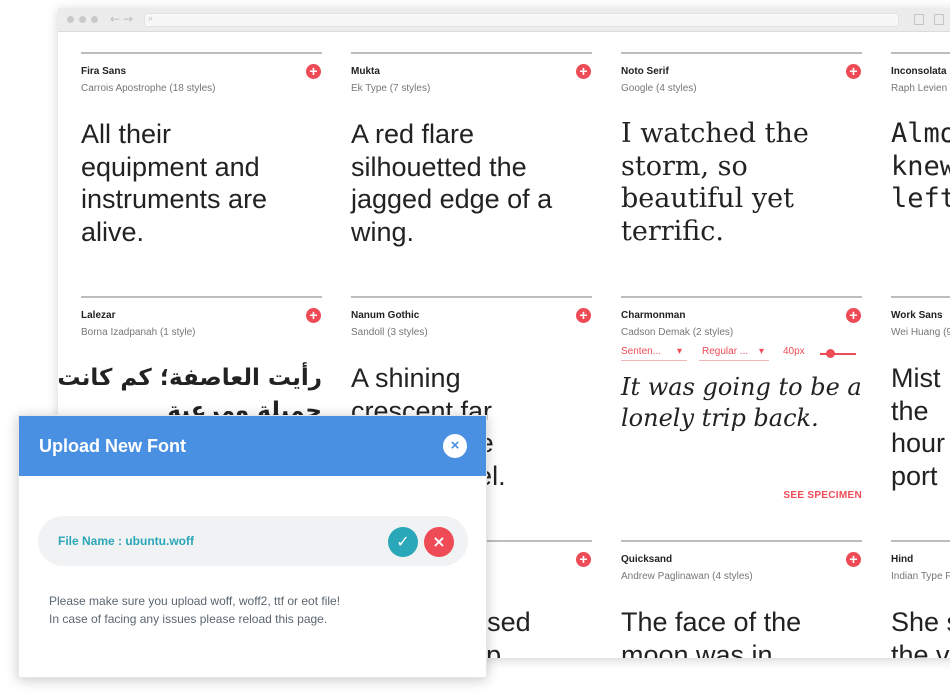 The image size is (950, 700). Describe the element at coordinates (455, 446) in the screenshot. I see `close-icon: ×` at that location.